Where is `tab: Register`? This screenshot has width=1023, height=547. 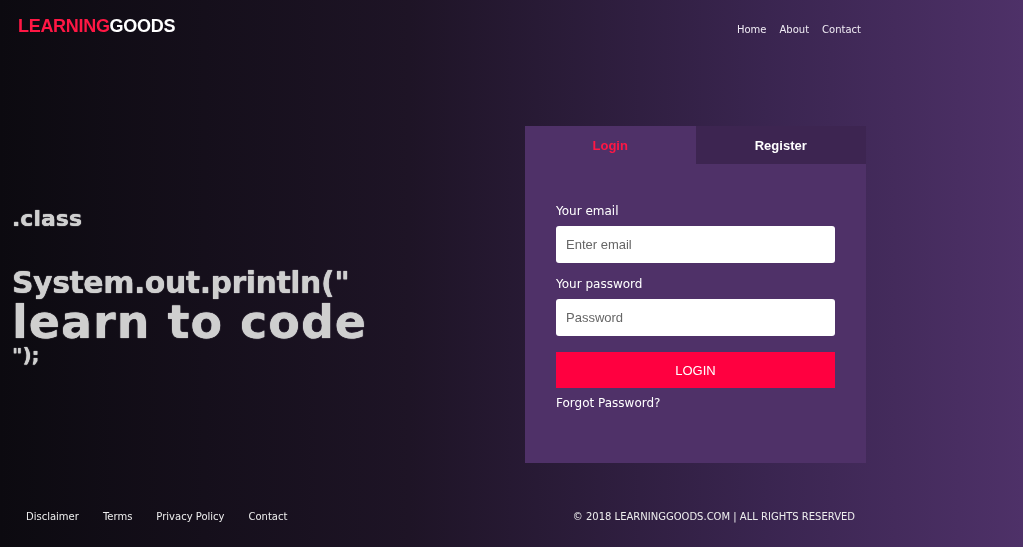
tab: Register is located at coordinates (780, 145).